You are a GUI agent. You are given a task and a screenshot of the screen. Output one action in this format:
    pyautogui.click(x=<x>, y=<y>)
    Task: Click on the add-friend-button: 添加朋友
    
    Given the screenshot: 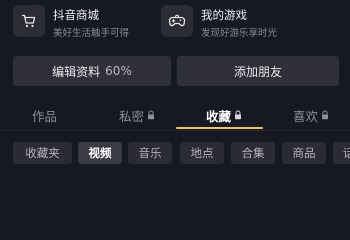 What is the action you would take?
    pyautogui.click(x=258, y=71)
    